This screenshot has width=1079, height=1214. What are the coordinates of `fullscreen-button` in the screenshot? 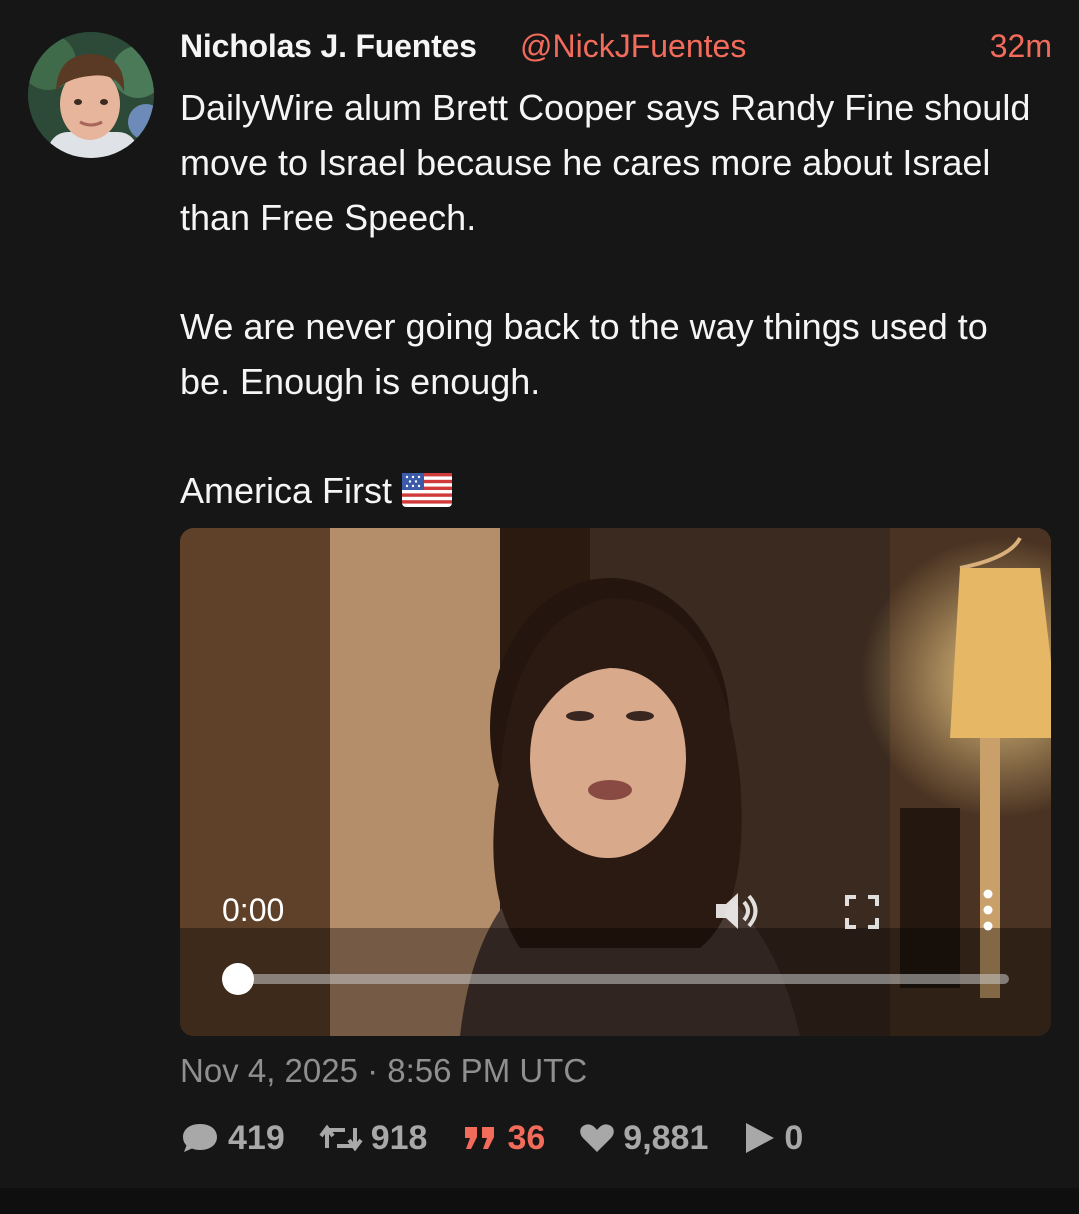 It's located at (862, 912).